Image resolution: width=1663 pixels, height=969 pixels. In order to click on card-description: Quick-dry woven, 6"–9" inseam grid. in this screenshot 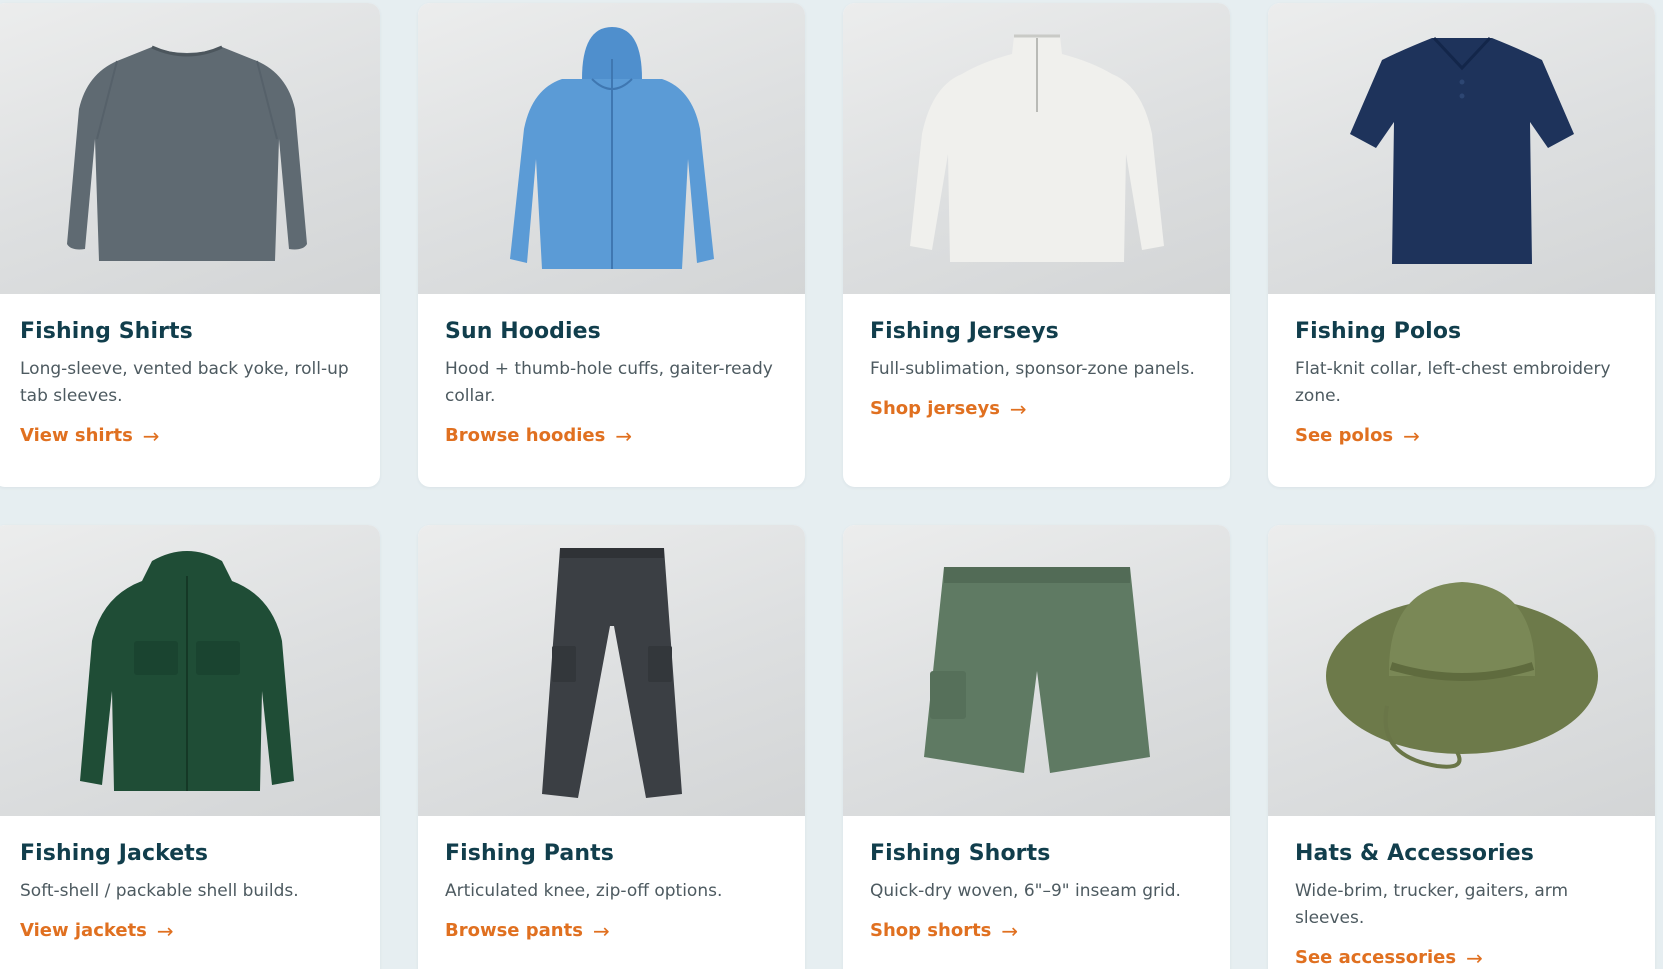, I will do `click(1025, 891)`.